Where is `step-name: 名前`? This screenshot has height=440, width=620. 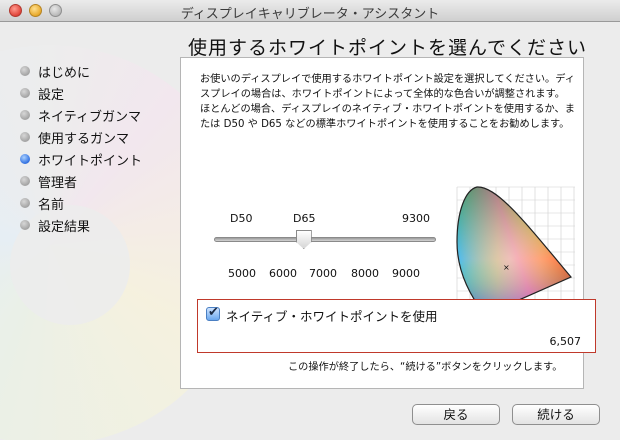
step-name: 名前 is located at coordinates (95, 203).